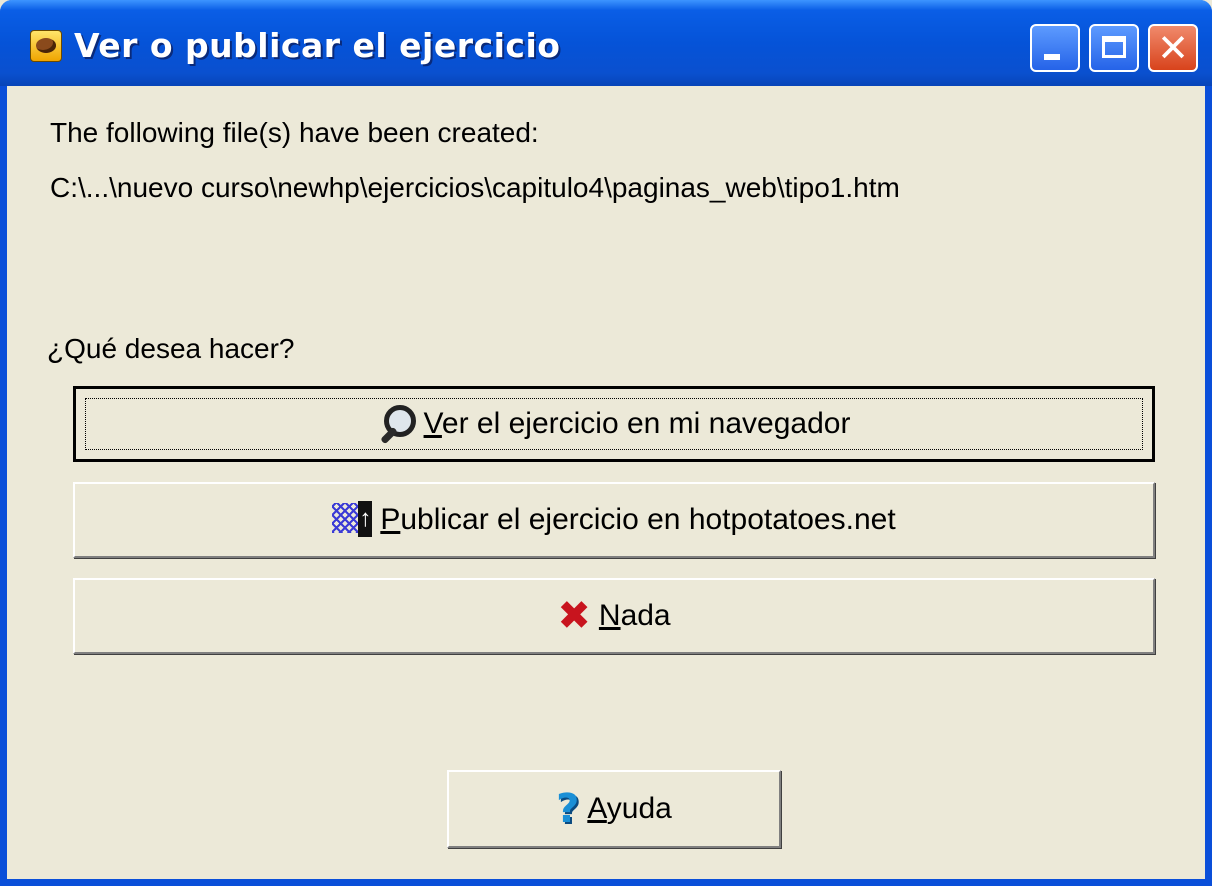 This screenshot has height=886, width=1212. Describe the element at coordinates (171, 348) in the screenshot. I see `question-label: ¿Qué desea hacer?` at that location.